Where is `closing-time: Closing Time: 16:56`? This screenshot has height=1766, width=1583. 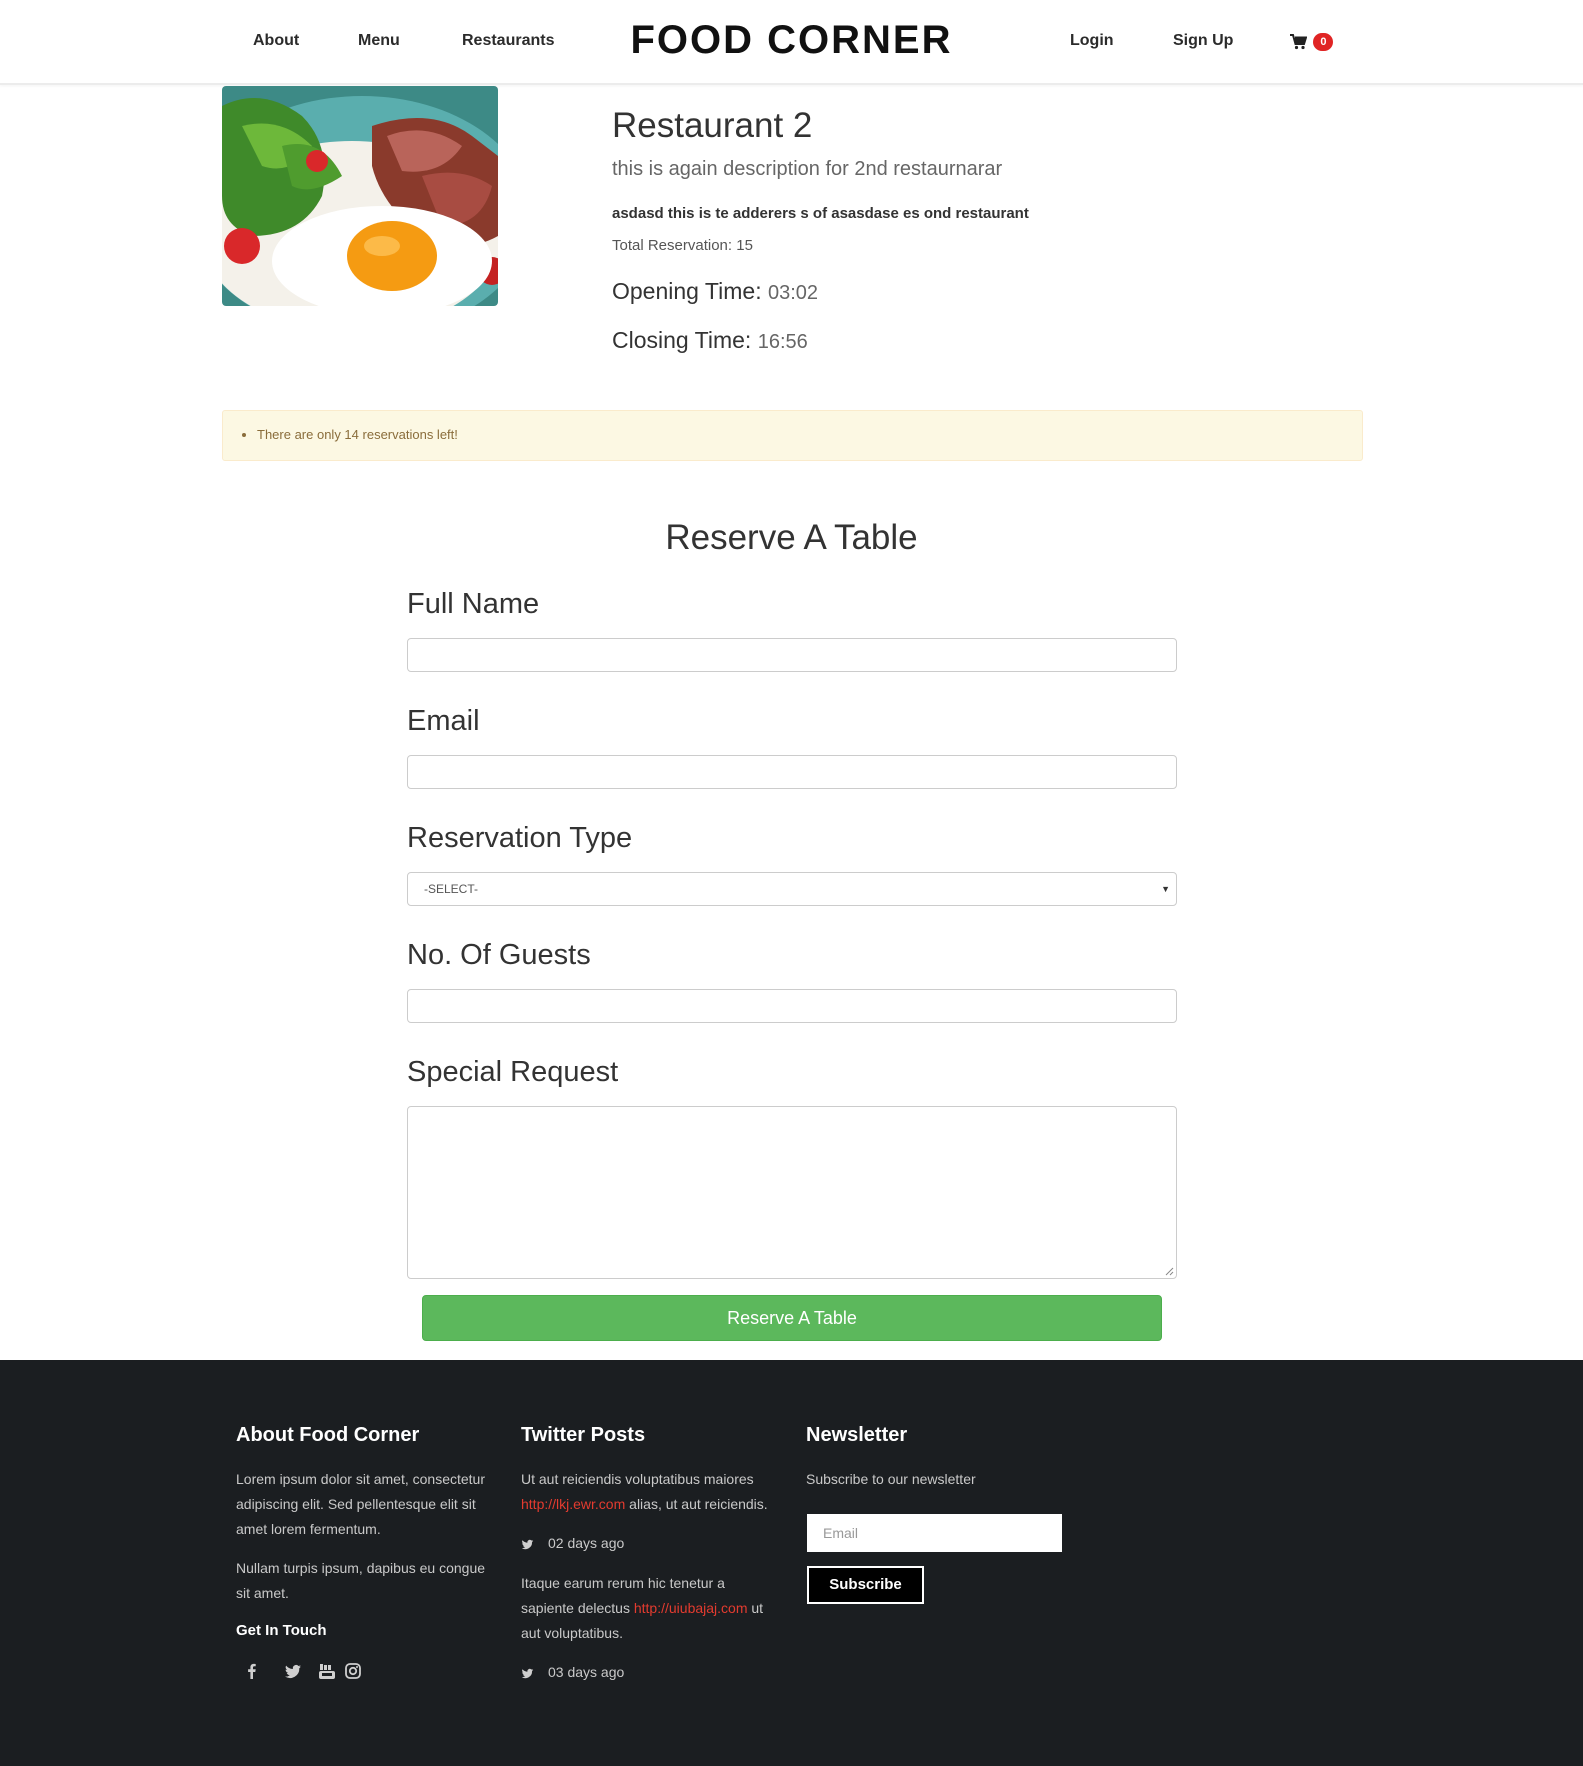 closing-time: Closing Time: 16:56 is located at coordinates (710, 340).